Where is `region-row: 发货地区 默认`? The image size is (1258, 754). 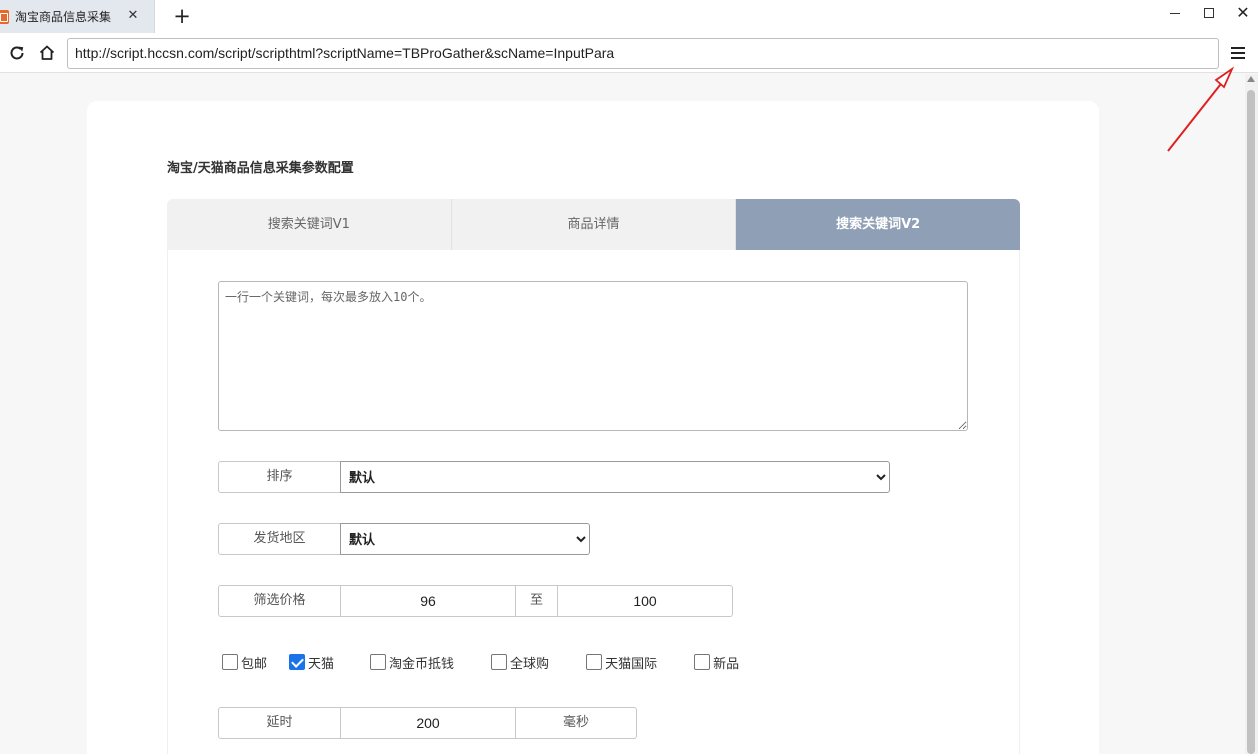
region-row: 发货地区 默认 is located at coordinates (404, 539).